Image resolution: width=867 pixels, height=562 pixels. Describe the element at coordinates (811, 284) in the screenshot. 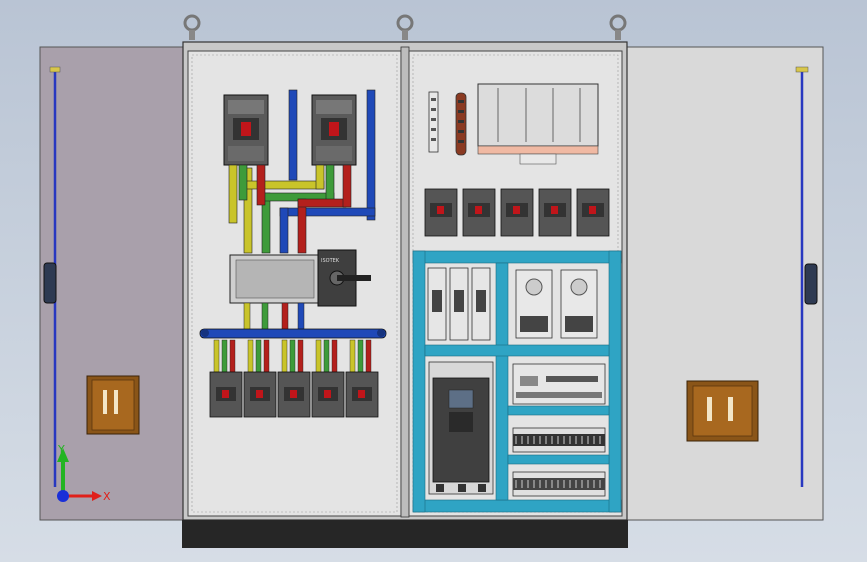

I see `right-door-hinge-handle` at that location.